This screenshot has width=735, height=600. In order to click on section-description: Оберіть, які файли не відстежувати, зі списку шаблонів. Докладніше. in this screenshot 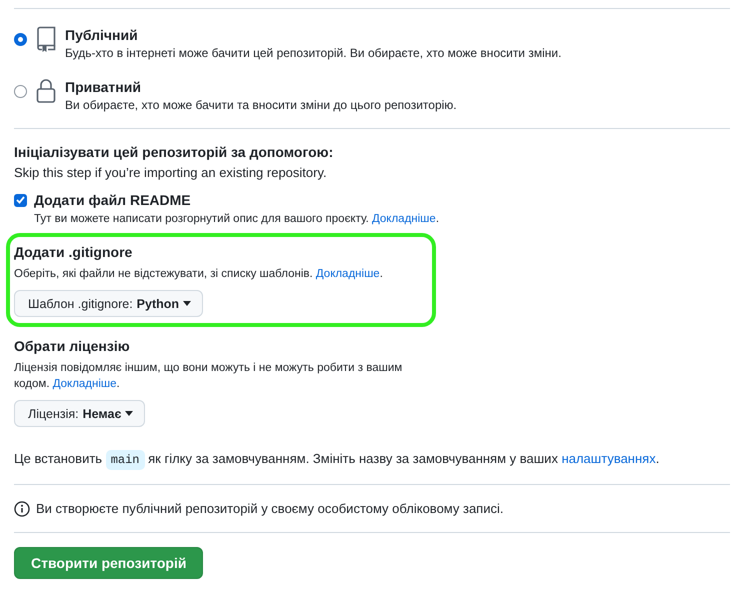, I will do `click(199, 274)`.